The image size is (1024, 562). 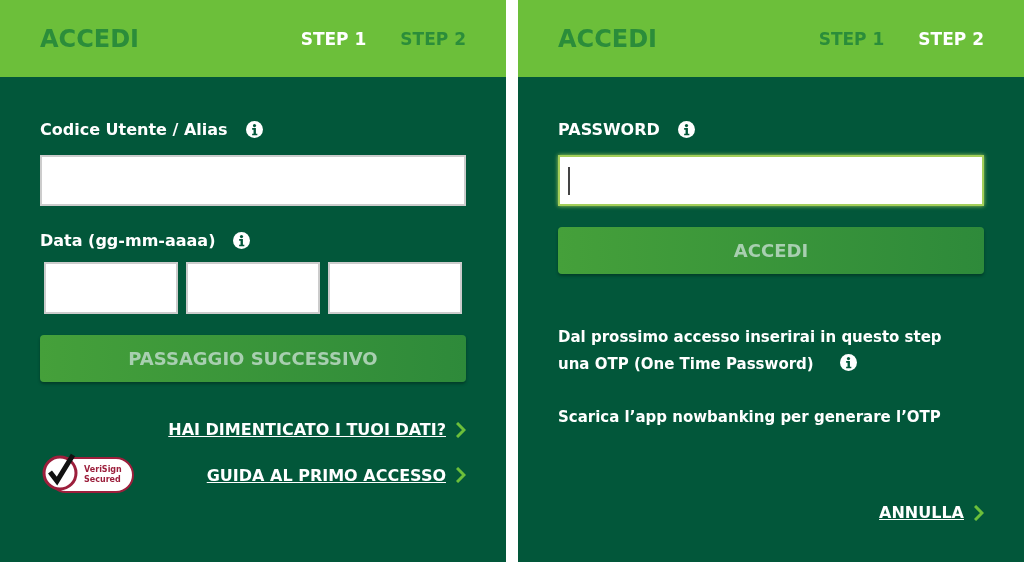 What do you see at coordinates (569, 180) in the screenshot?
I see `text-caret` at bounding box center [569, 180].